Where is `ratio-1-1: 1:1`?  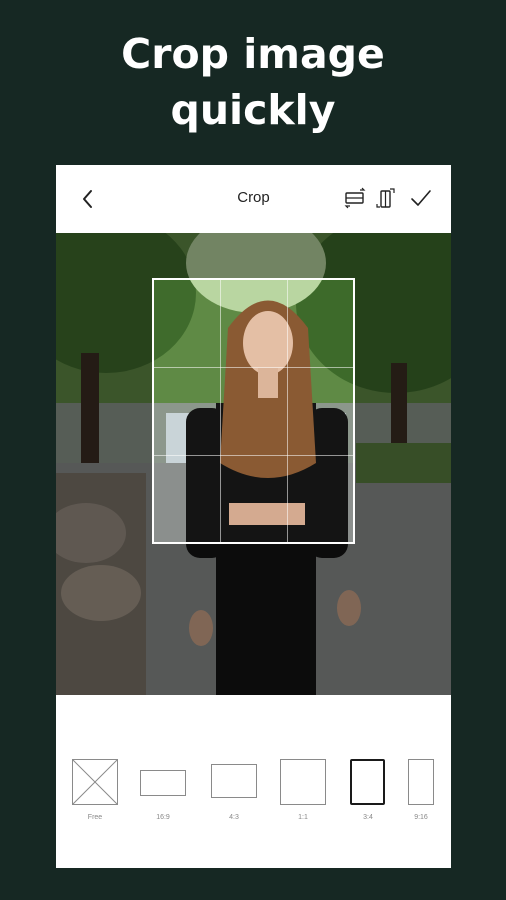 ratio-1-1: 1:1 is located at coordinates (303, 790).